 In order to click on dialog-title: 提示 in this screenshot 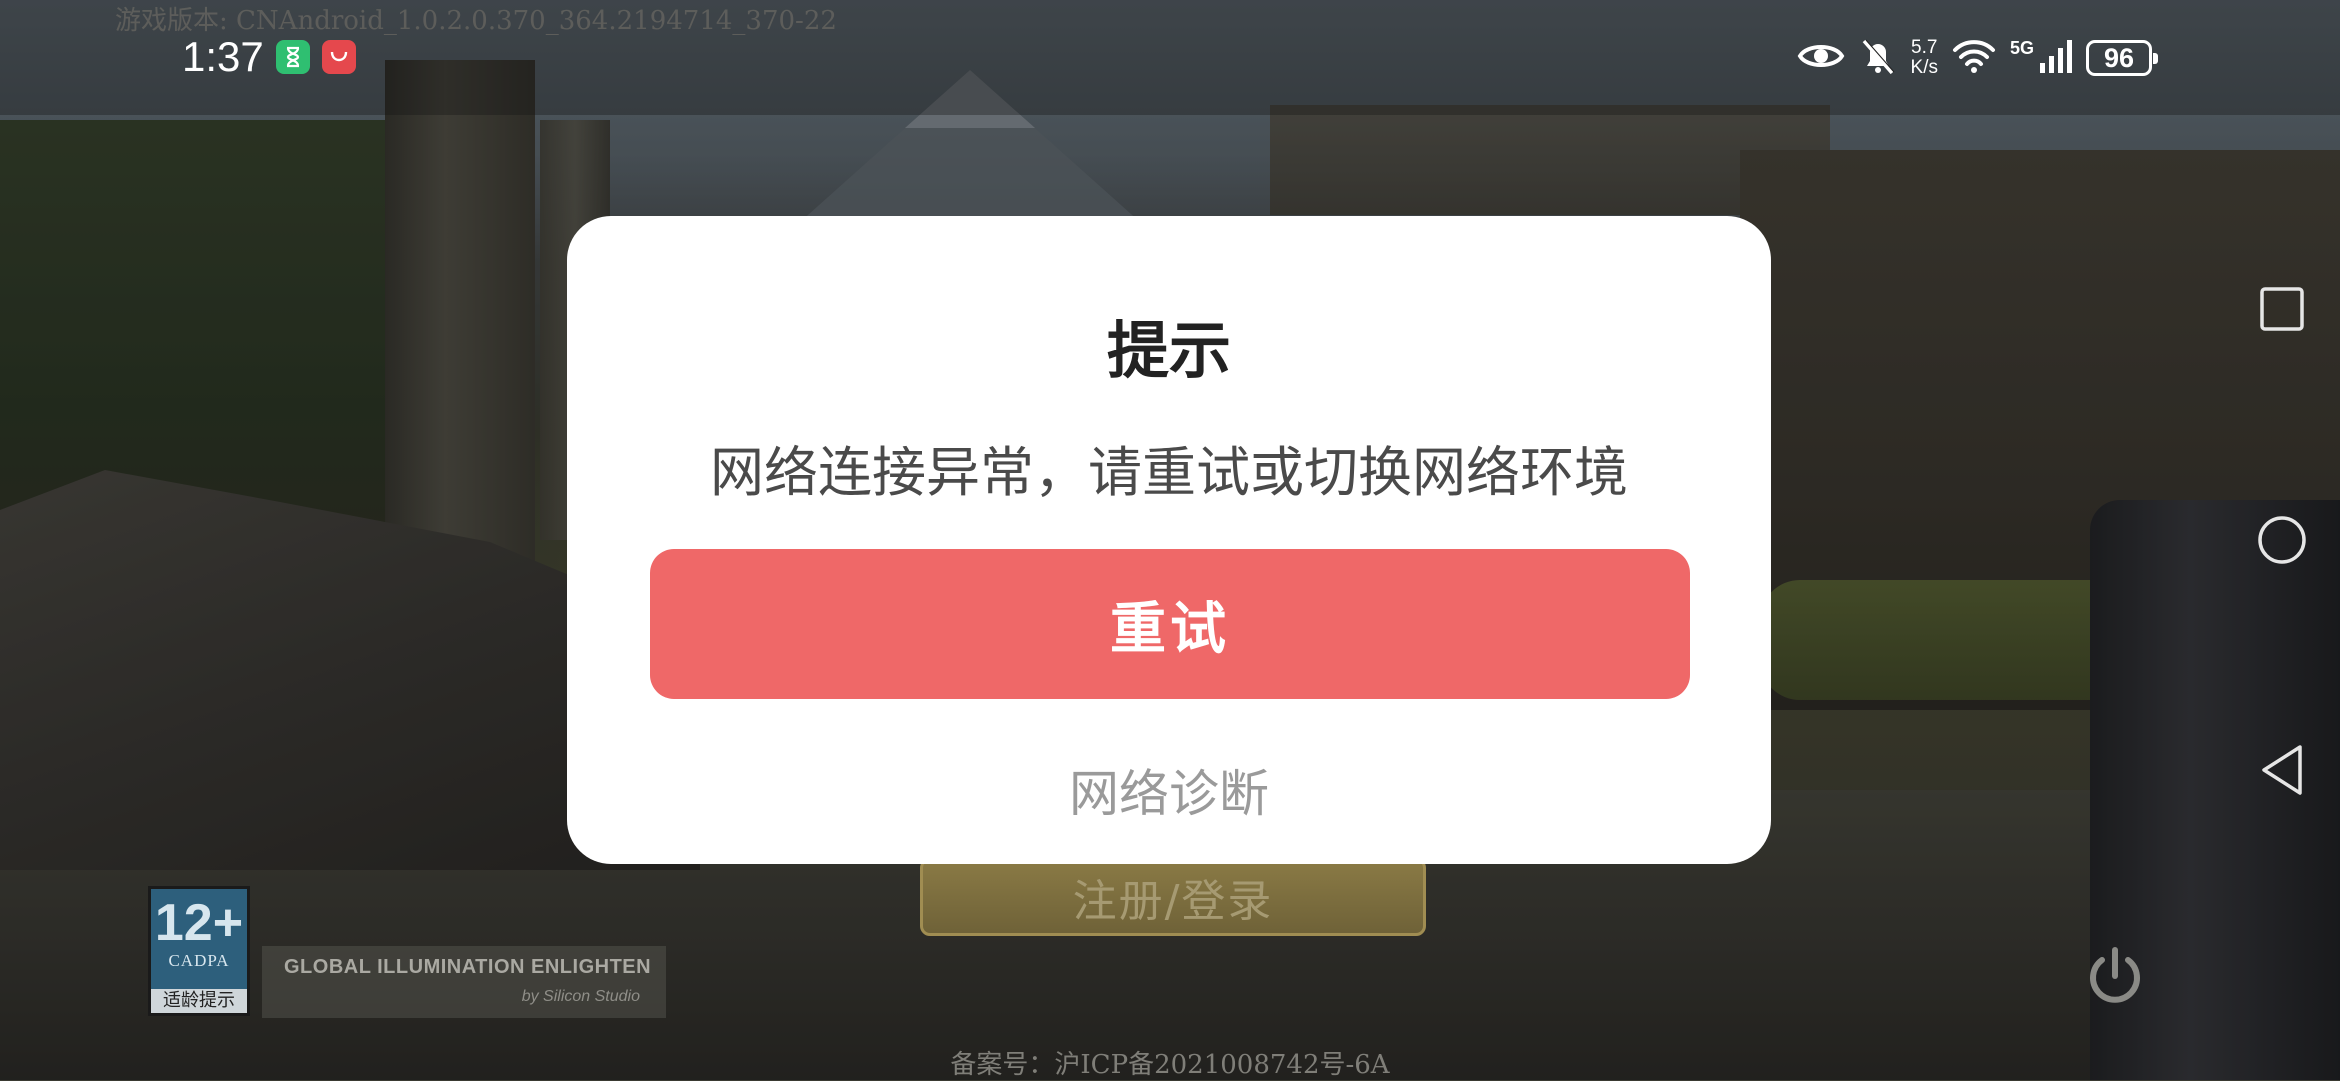, I will do `click(1168, 350)`.